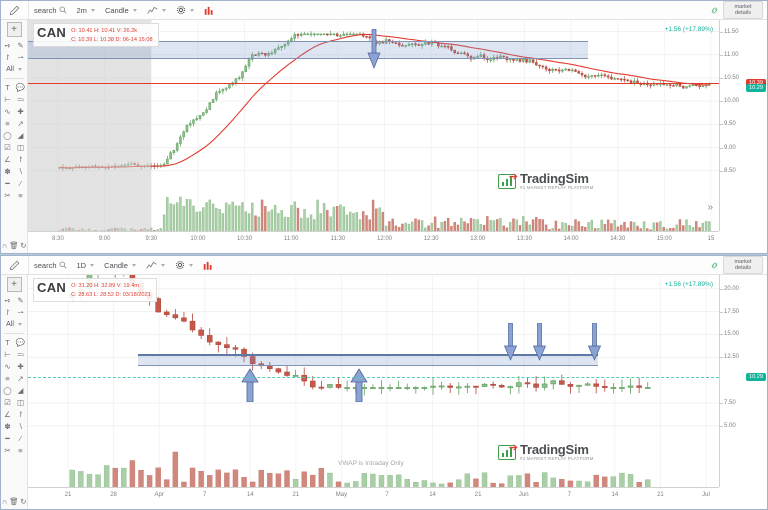 This screenshot has width=768, height=510. Describe the element at coordinates (373, 498) in the screenshot. I see `daily-time-axis: 21 28 Apr 7 14 21 May 7 14 21 Jun 7 14 21 Jul` at that location.